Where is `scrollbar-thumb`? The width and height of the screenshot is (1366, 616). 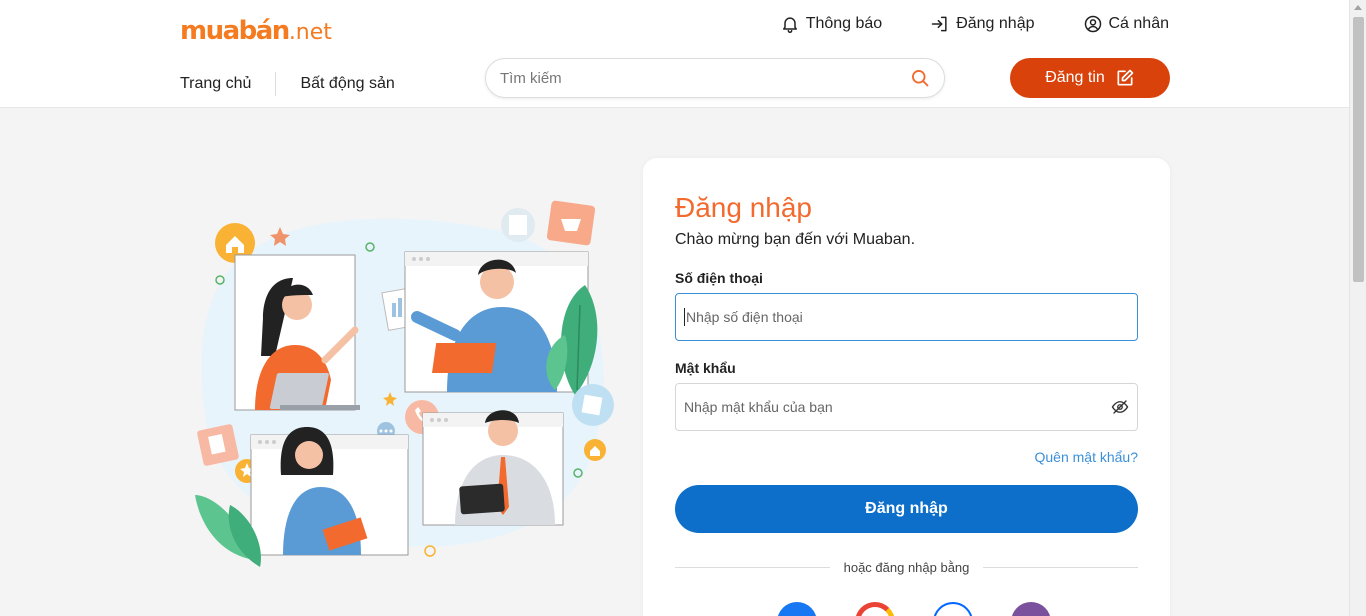 scrollbar-thumb is located at coordinates (1358, 149).